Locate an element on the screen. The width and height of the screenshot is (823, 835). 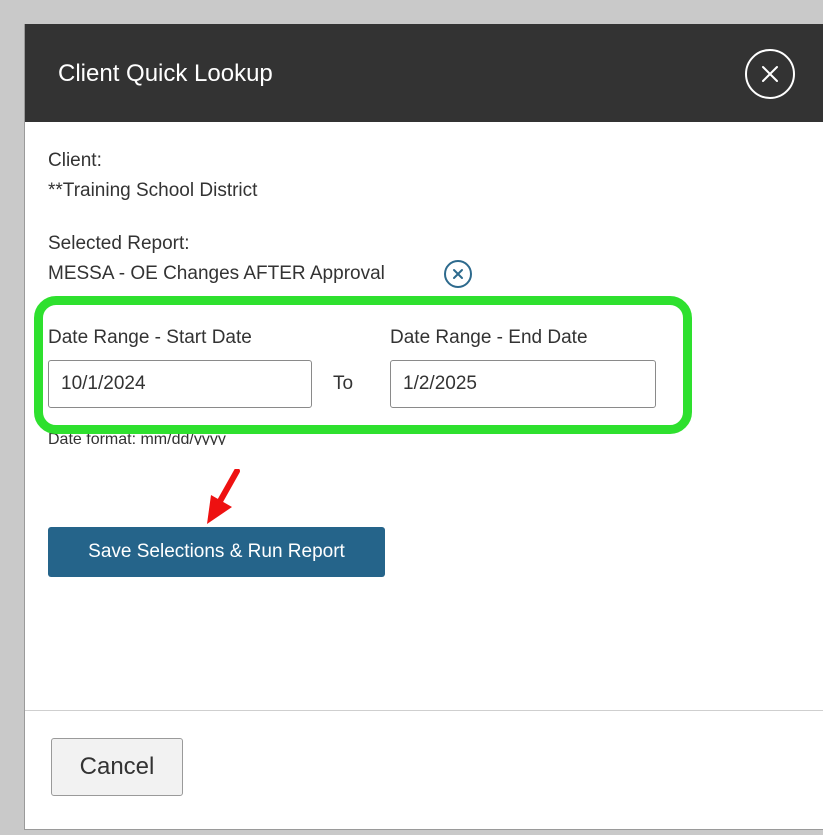
client-label: Client: is located at coordinates (75, 160).